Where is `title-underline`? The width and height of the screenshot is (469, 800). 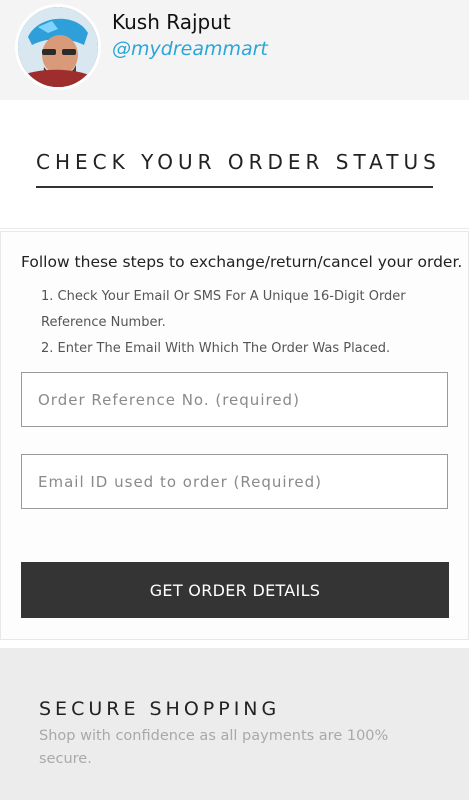
title-underline is located at coordinates (234, 187).